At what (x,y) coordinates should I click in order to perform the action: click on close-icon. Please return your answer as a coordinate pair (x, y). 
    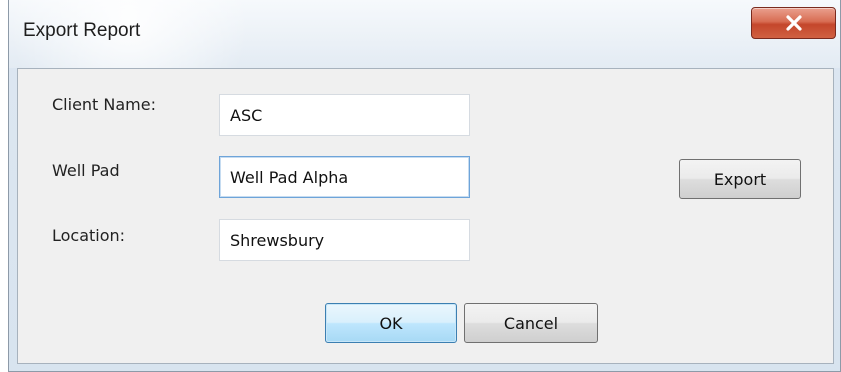
    Looking at the image, I should click on (793, 23).